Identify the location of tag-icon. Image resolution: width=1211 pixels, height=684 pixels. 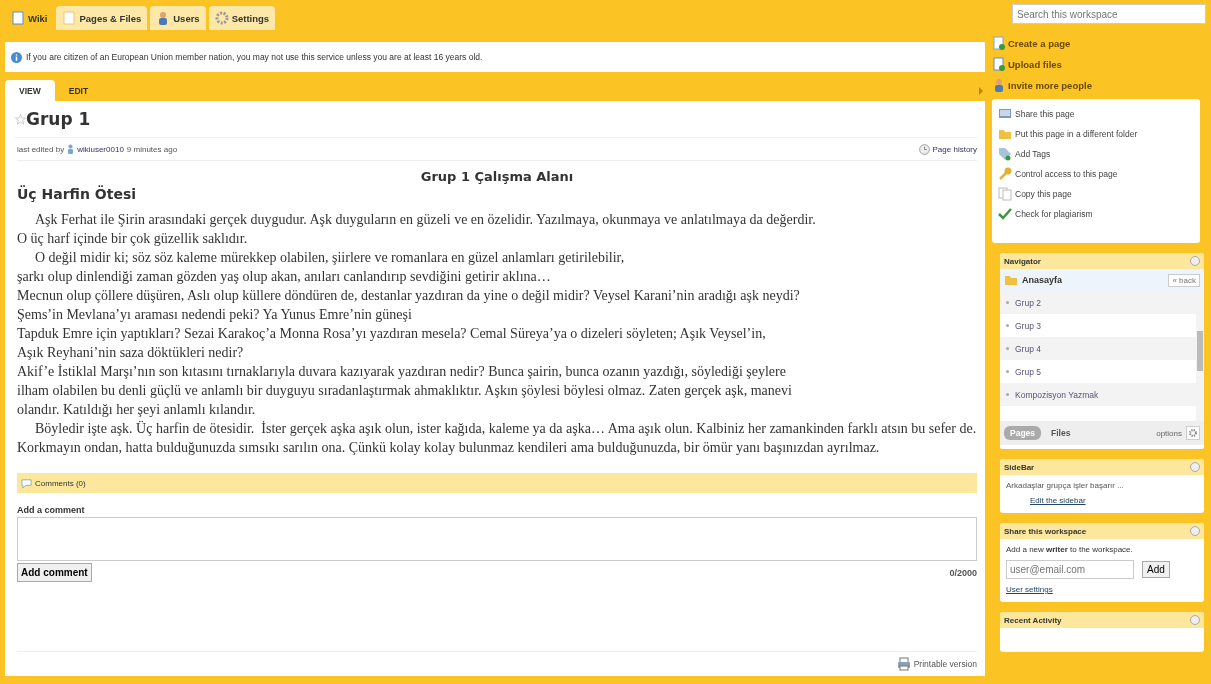
(1005, 154).